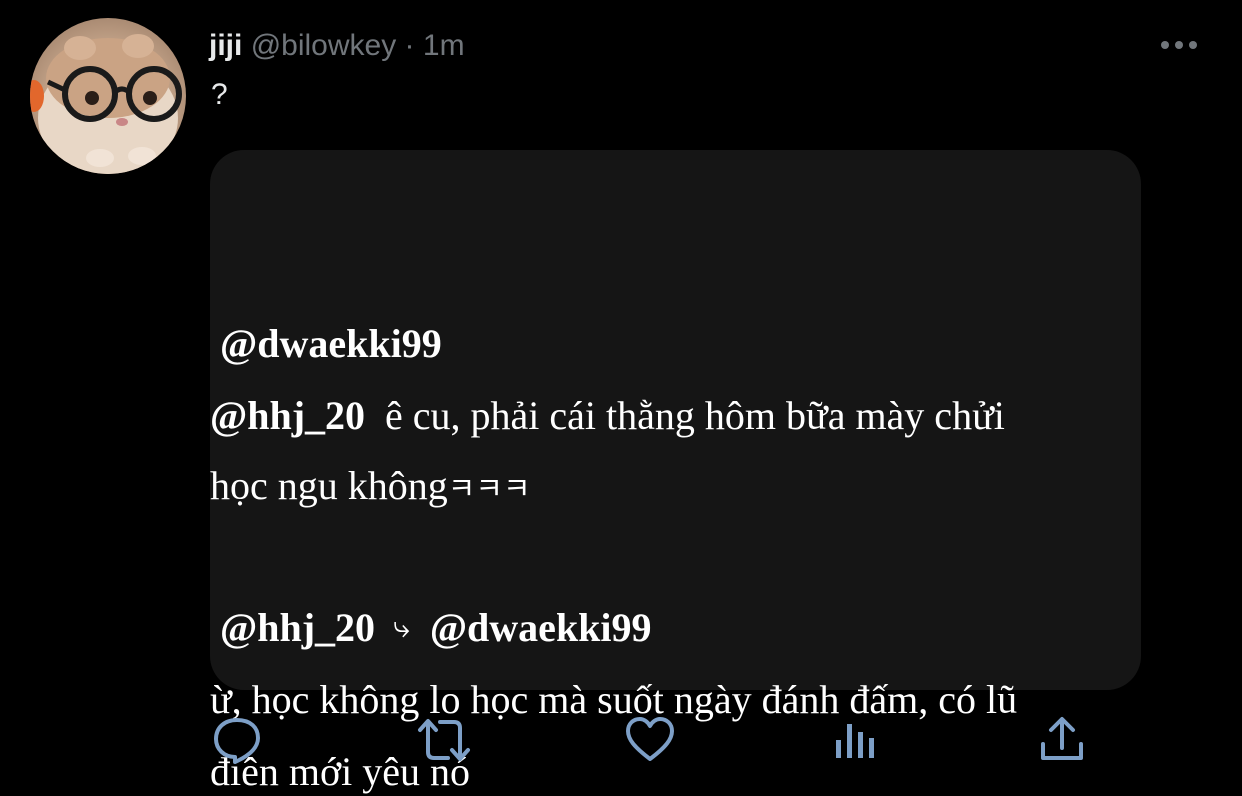  I want to click on retweet-icon, so click(444, 740).